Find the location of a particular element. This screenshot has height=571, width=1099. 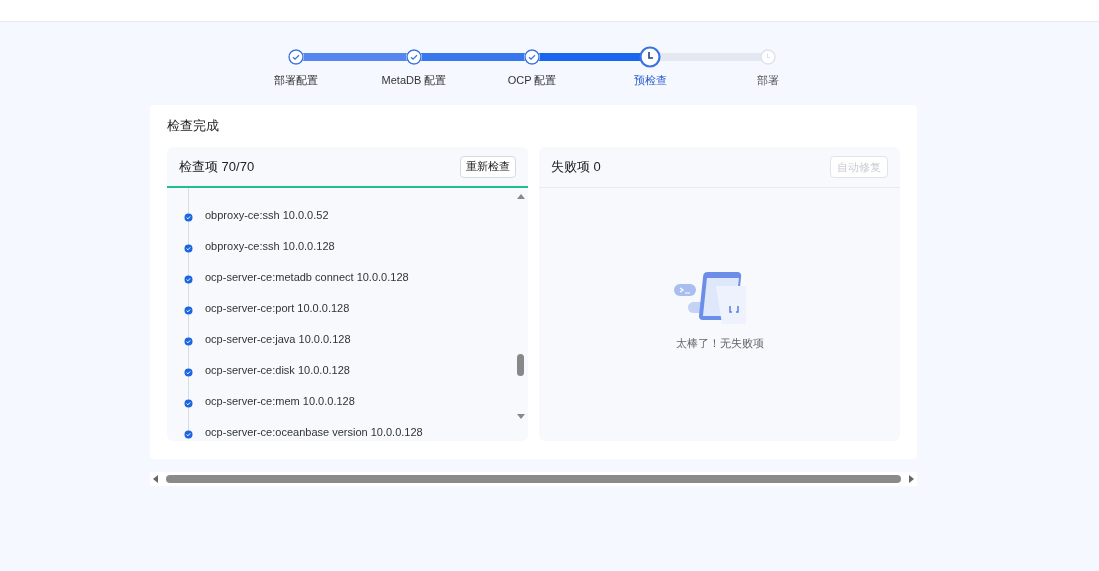

check-item: ocp-server-ce:metadb connect 10.0.0.128 is located at coordinates (307, 278).